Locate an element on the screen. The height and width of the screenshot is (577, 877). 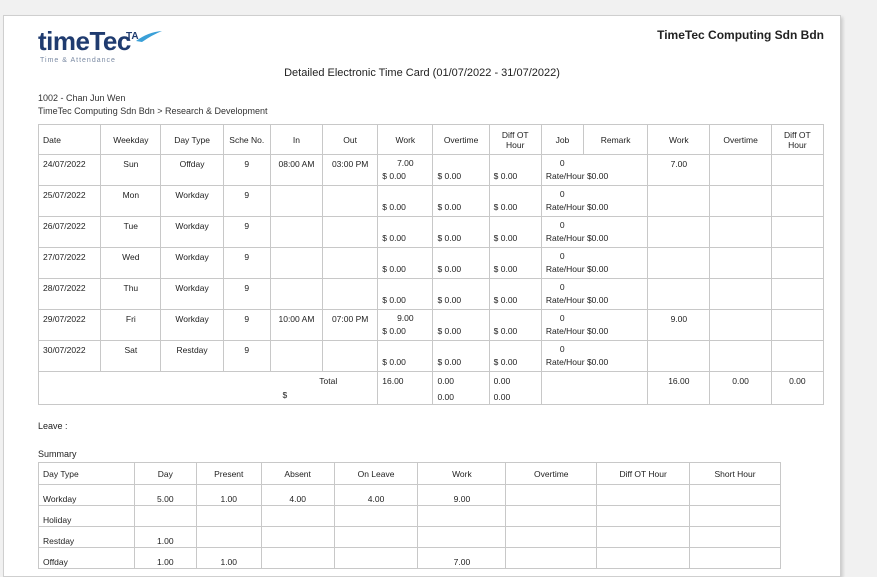
timecard-cell-daytype: Offday is located at coordinates (192, 170).